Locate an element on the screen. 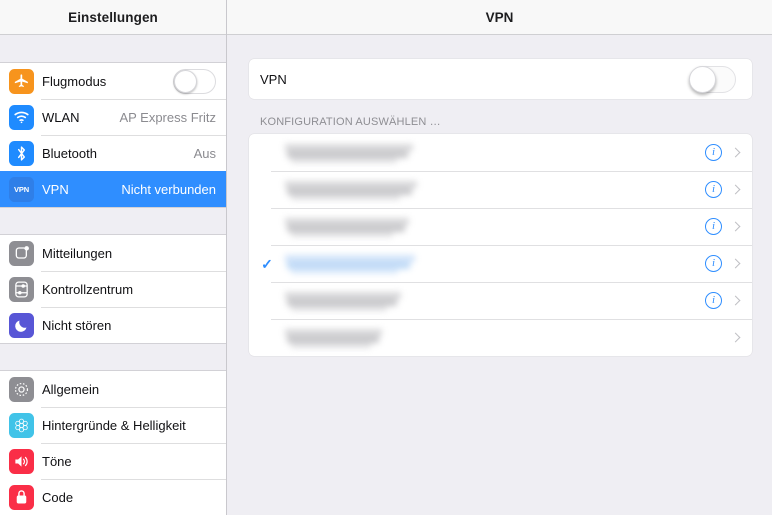  sidebar-item-label: Bluetooth is located at coordinates (69, 153).